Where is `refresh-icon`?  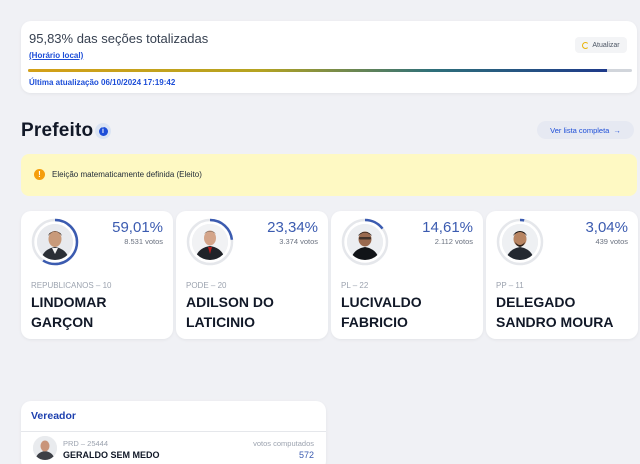 refresh-icon is located at coordinates (586, 45).